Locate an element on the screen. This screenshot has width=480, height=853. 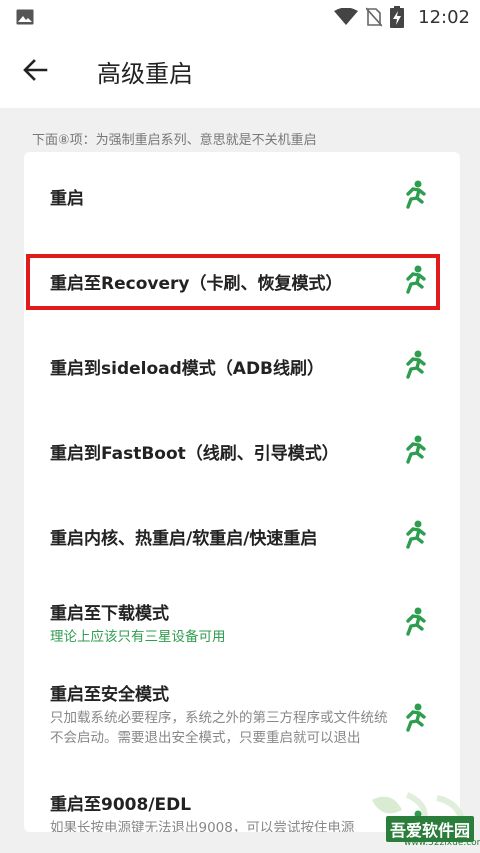
status-right-group: 12:02 is located at coordinates (402, 17).